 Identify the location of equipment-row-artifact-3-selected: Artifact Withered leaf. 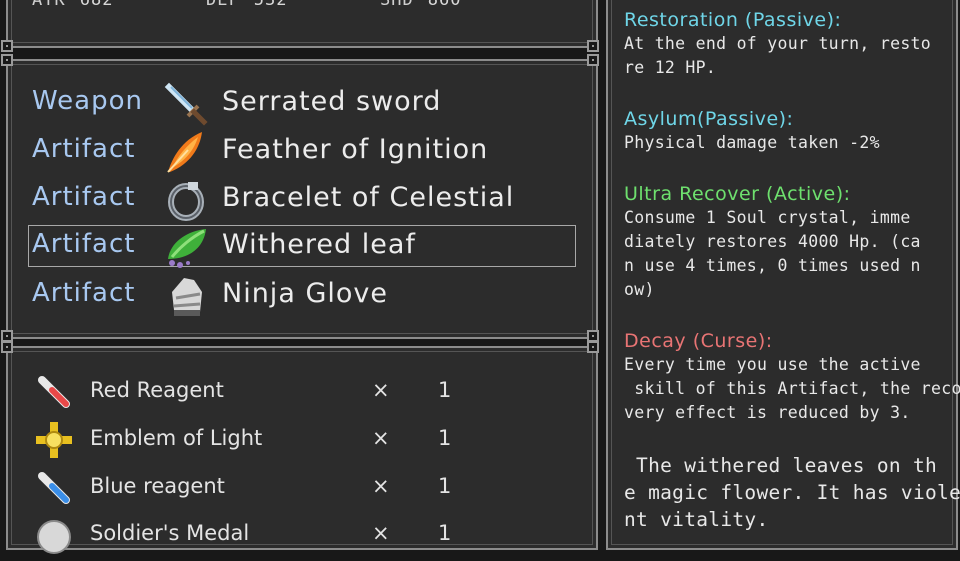
(302, 246).